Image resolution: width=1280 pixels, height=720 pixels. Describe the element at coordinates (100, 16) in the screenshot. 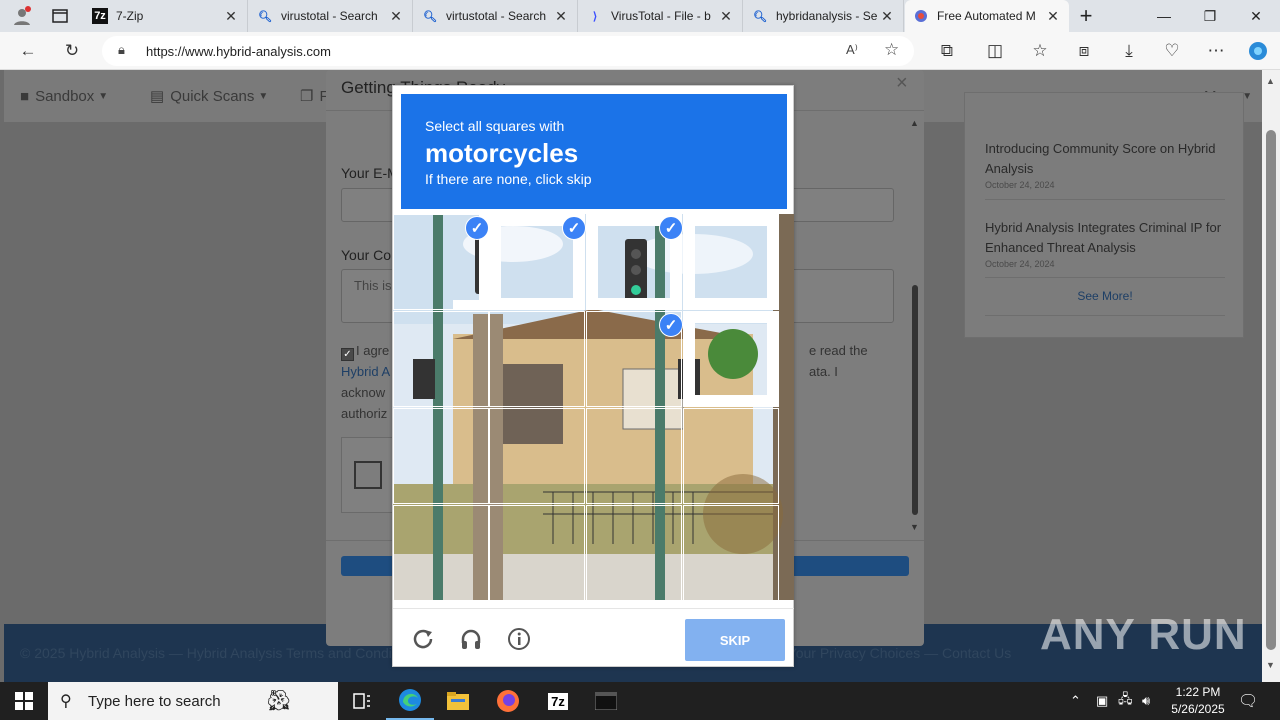

I see `7zip-icon: 7z` at that location.